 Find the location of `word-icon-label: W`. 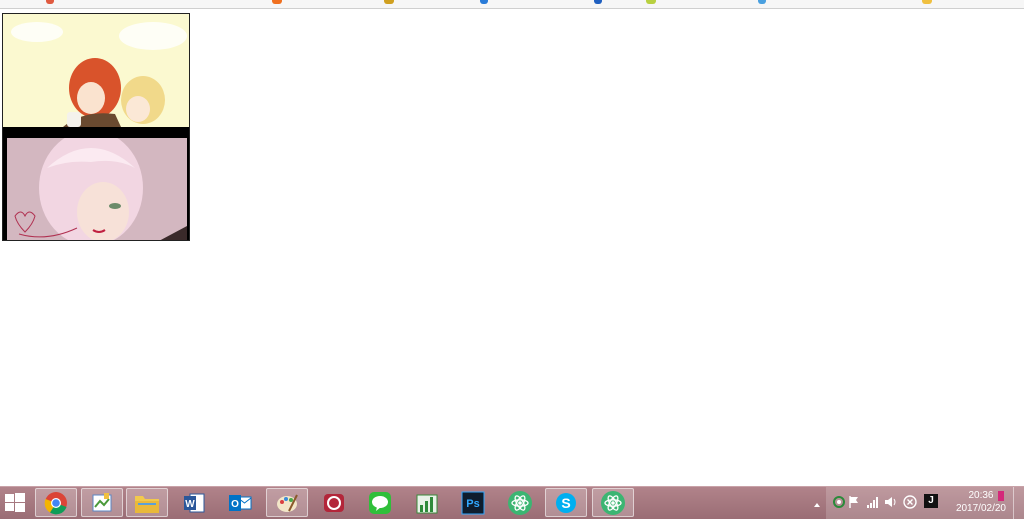

word-icon-label: W is located at coordinates (190, 504).